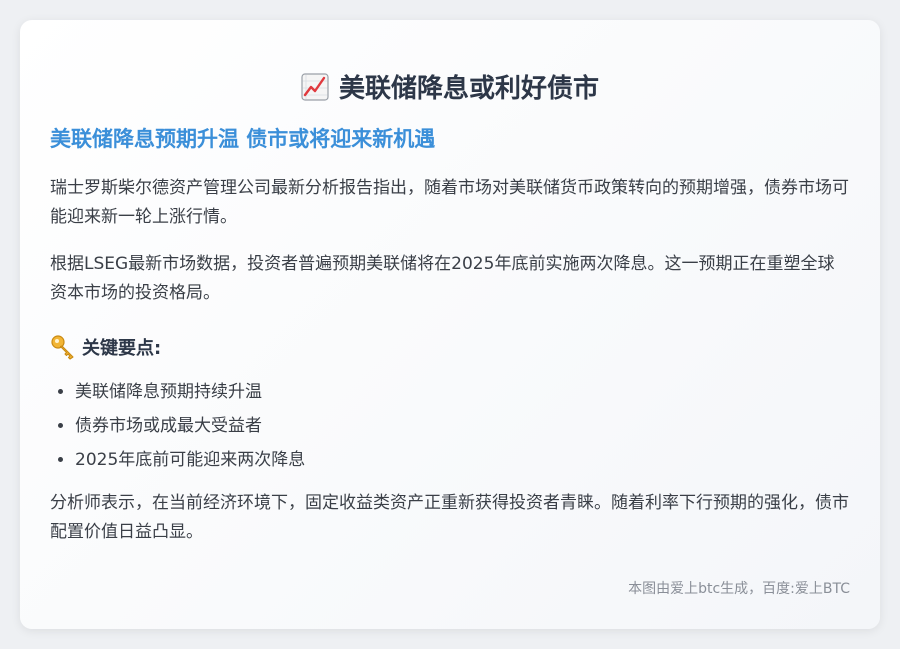  What do you see at coordinates (450, 63) in the screenshot?
I see `page-title: 美联储降息或利好债市` at bounding box center [450, 63].